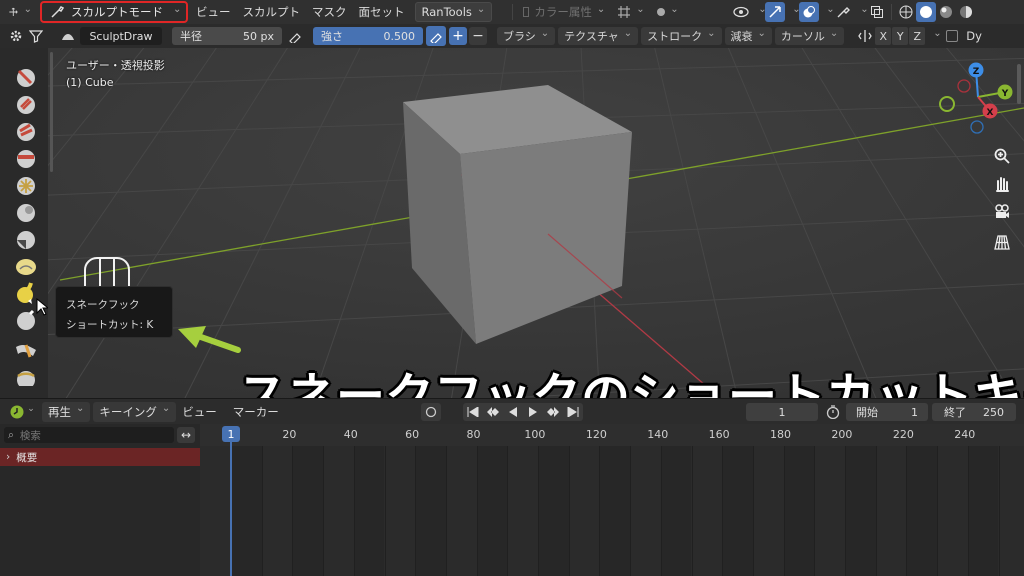 Image resolution: width=1024 pixels, height=576 pixels. Describe the element at coordinates (22, 412) in the screenshot. I see `editor-type-button: ⌄` at that location.